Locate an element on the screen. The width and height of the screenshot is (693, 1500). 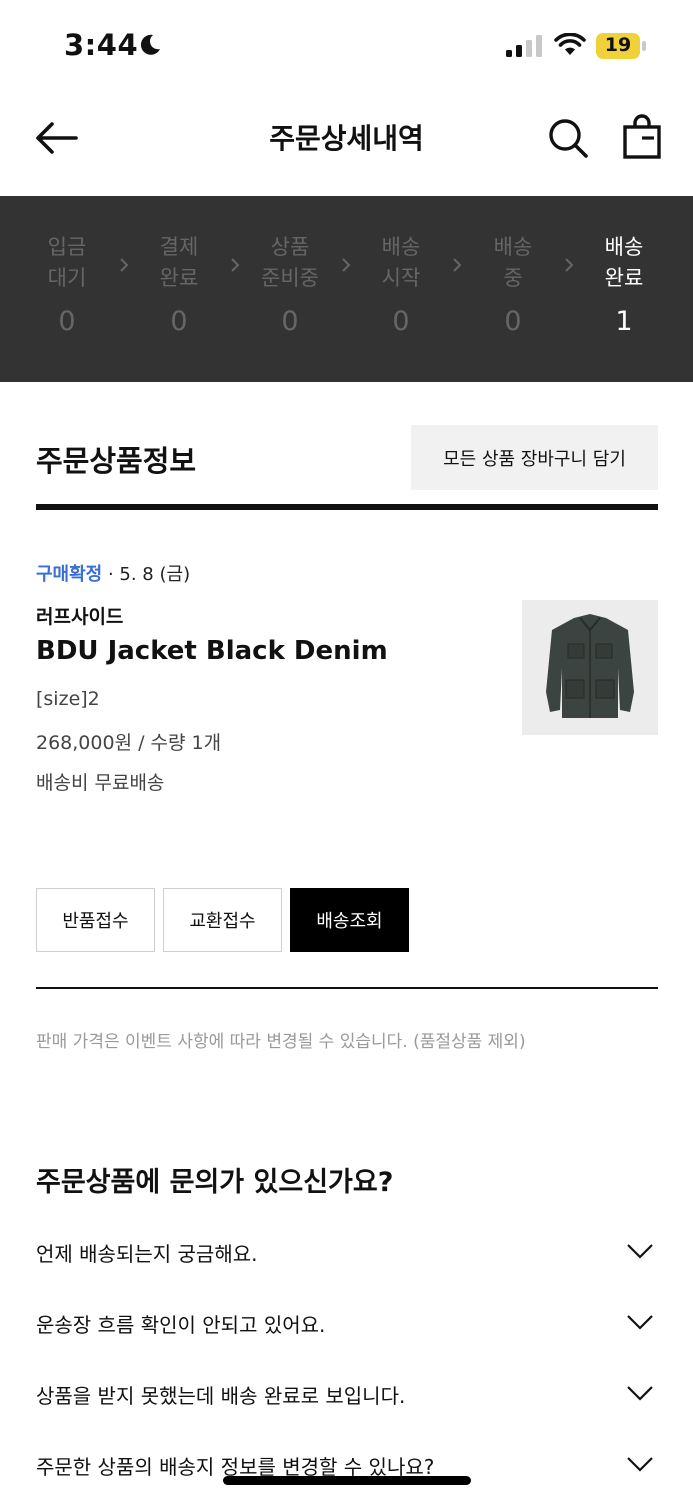
track-shipment-button: 배송조회 is located at coordinates (349, 920).